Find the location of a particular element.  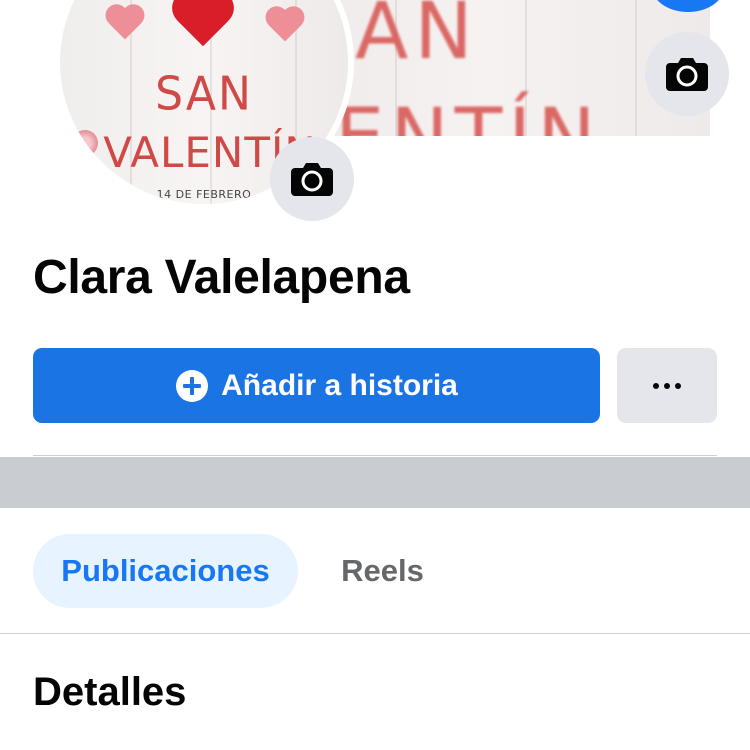

edit-cover-photo-button is located at coordinates (687, 74).